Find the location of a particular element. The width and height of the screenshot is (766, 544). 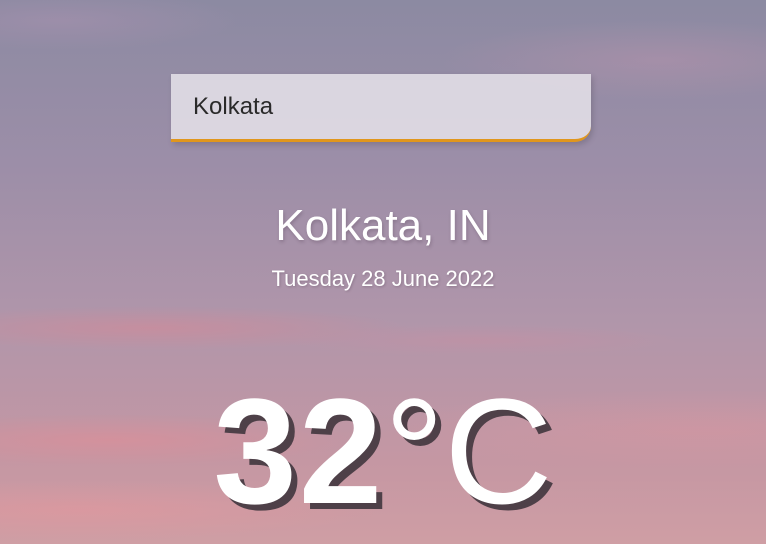

temperature-value: 32 is located at coordinates (299, 451).